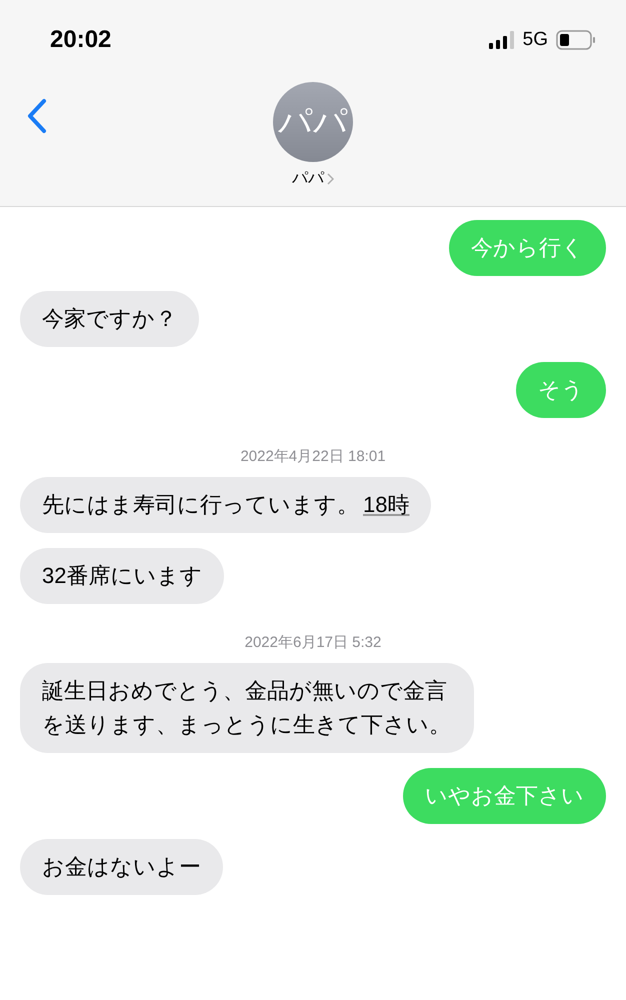 Image resolution: width=626 pixels, height=1000 pixels. What do you see at coordinates (561, 390) in the screenshot?
I see `sent-message-bubble: そう` at bounding box center [561, 390].